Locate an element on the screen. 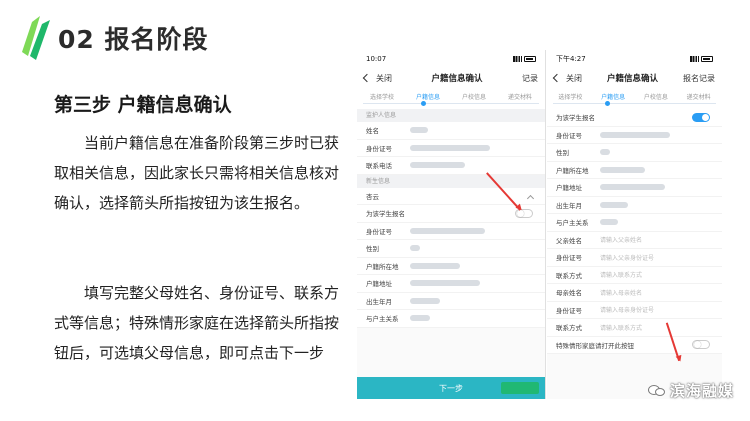 The height and width of the screenshot is (421, 750). mother-id-input: 请输入母亲身份证号 is located at coordinates (661, 309).